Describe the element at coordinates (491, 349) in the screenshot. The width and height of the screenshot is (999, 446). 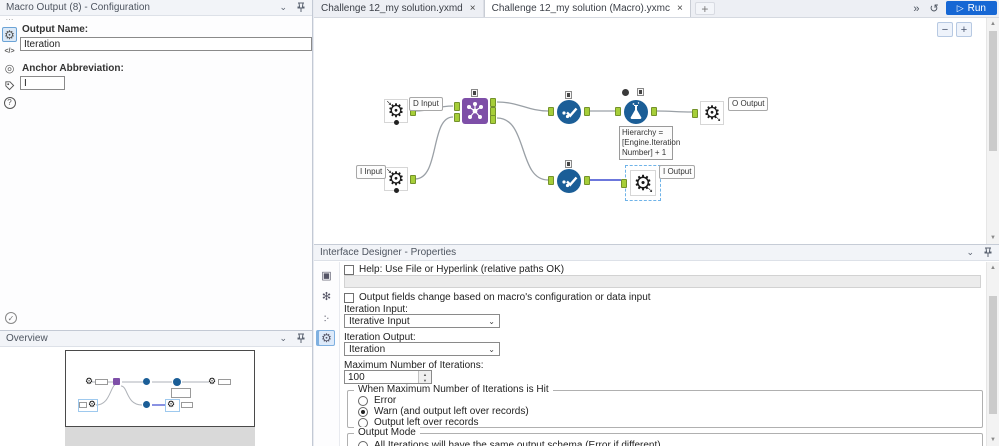
I see `chevron-down-icon: ⌄` at that location.